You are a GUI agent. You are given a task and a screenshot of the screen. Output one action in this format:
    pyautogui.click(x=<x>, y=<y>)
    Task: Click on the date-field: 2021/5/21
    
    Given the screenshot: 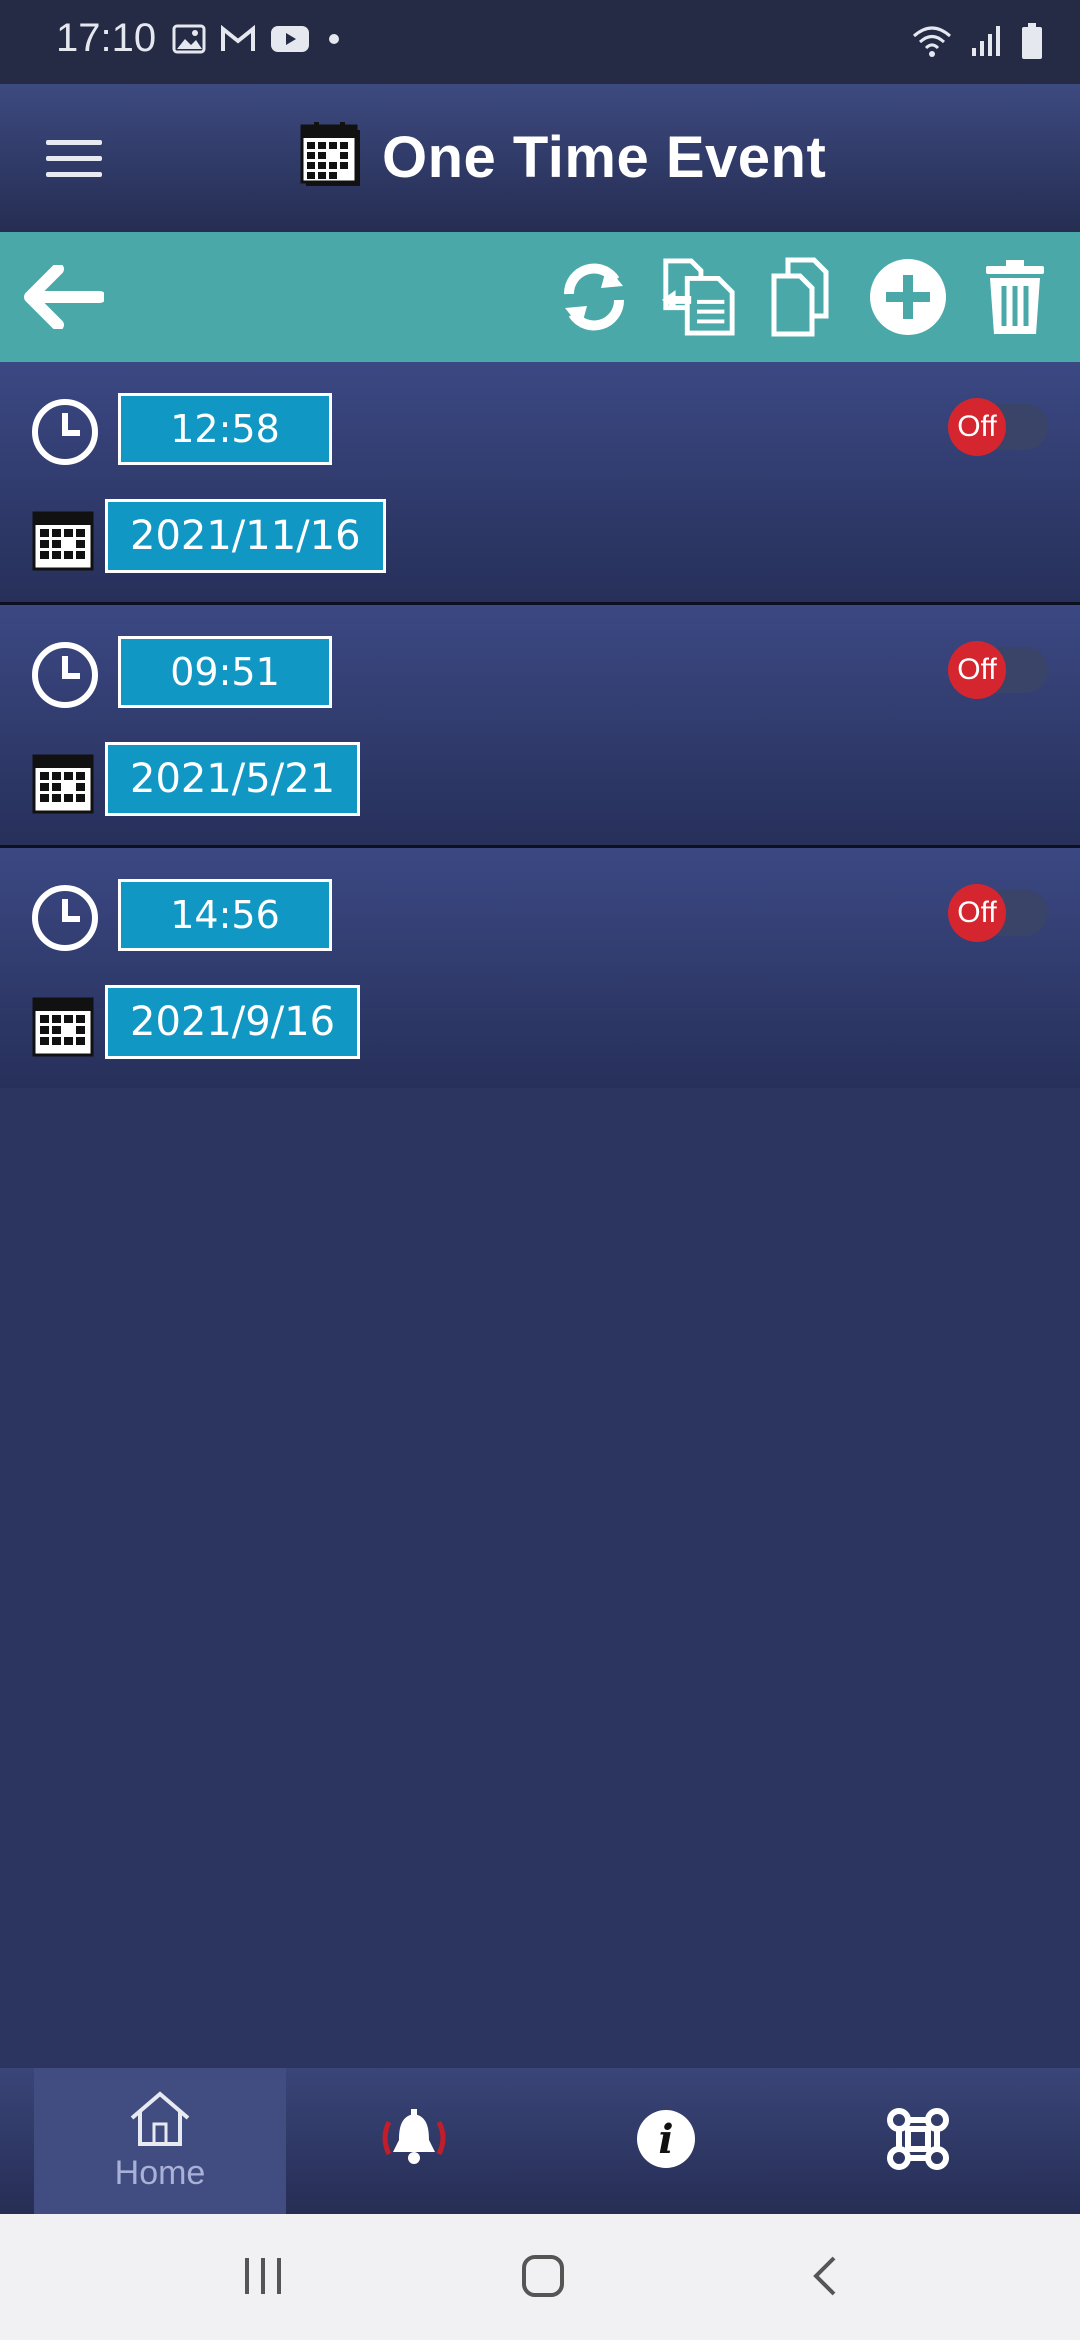 What is the action you would take?
    pyautogui.click(x=233, y=779)
    